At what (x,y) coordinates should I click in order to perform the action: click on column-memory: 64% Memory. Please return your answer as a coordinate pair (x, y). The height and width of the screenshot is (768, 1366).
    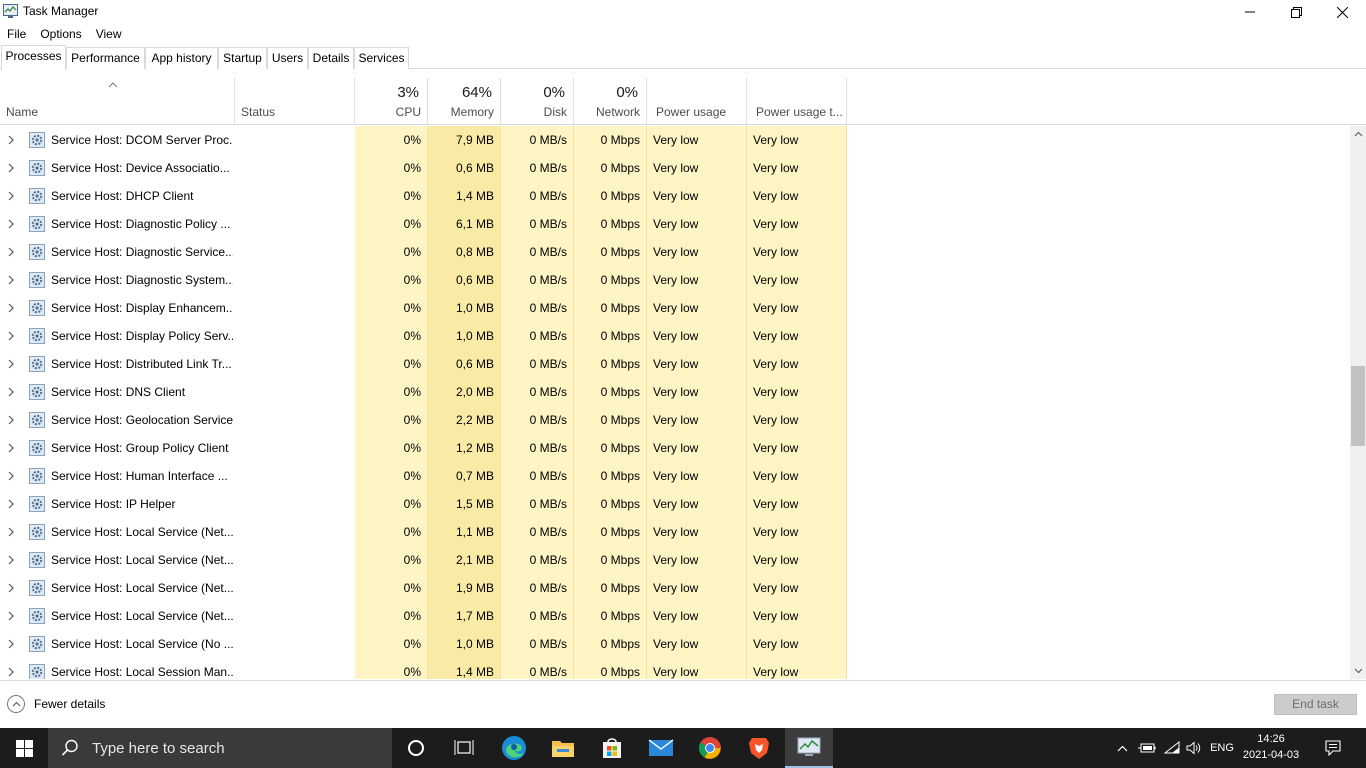
    Looking at the image, I should click on (464, 101).